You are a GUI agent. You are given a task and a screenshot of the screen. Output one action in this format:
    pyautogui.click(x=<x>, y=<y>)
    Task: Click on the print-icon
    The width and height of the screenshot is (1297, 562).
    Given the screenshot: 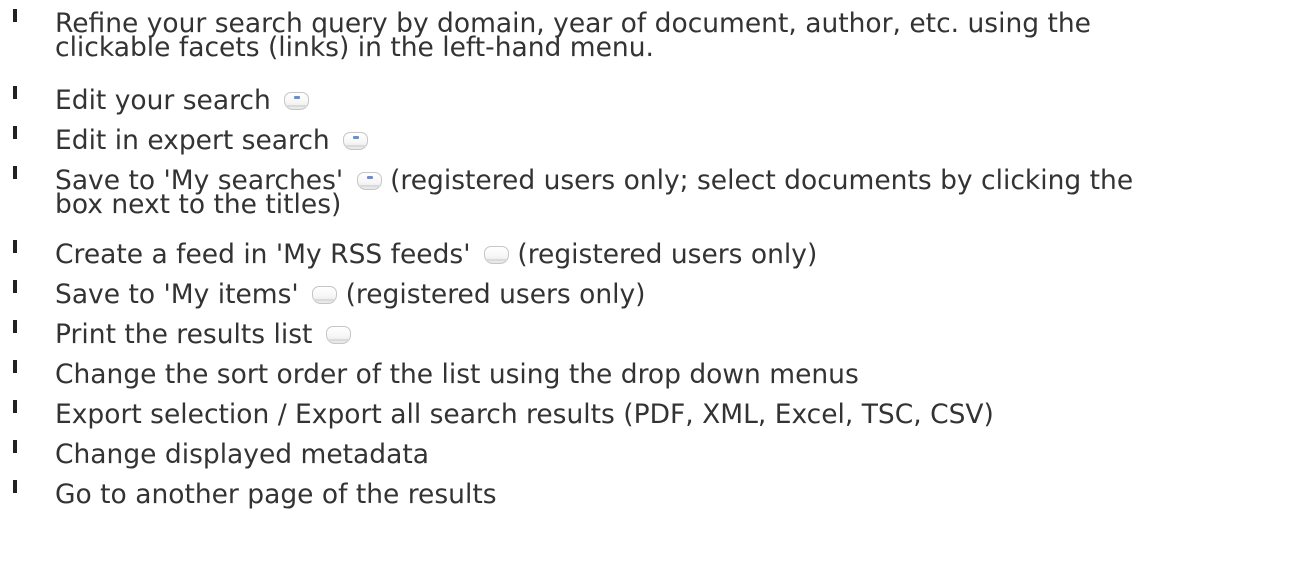 What is the action you would take?
    pyautogui.click(x=338, y=335)
    